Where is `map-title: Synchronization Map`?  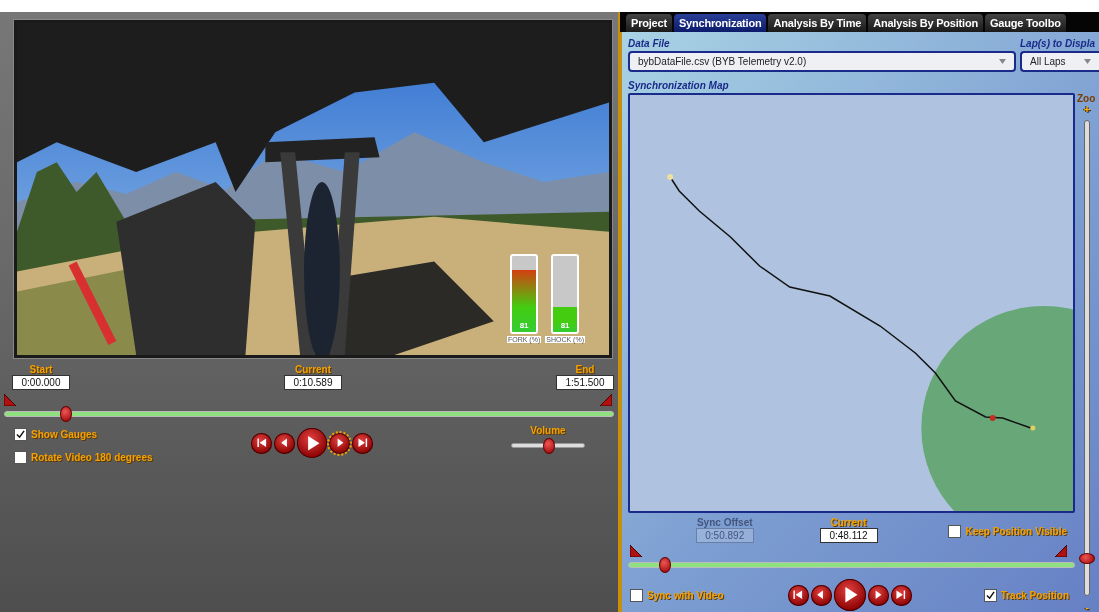
map-title: Synchronization Map is located at coordinates (679, 85).